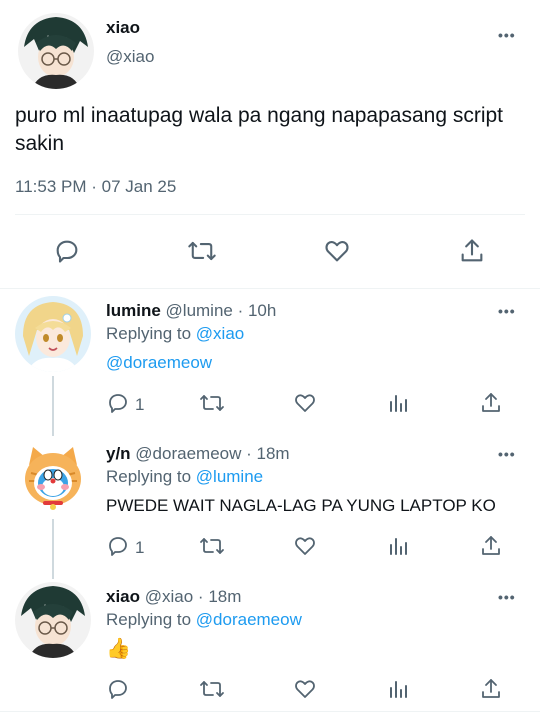 The image size is (540, 713). Describe the element at coordinates (159, 363) in the screenshot. I see `reply-text: @doraemeow` at that location.